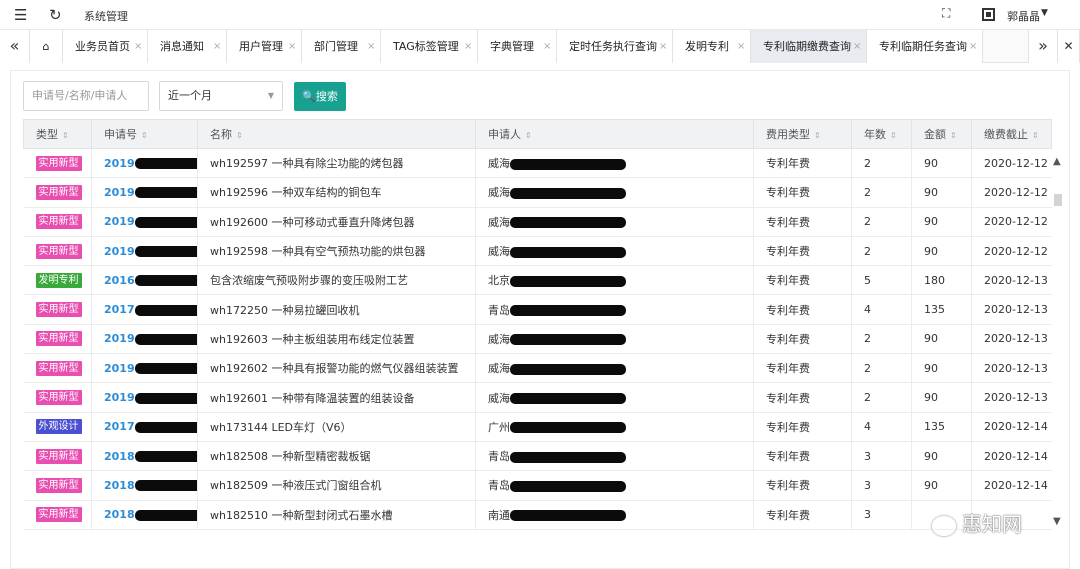 The height and width of the screenshot is (569, 1080). I want to click on column-header: 费用类型 ⇕, so click(802, 134).